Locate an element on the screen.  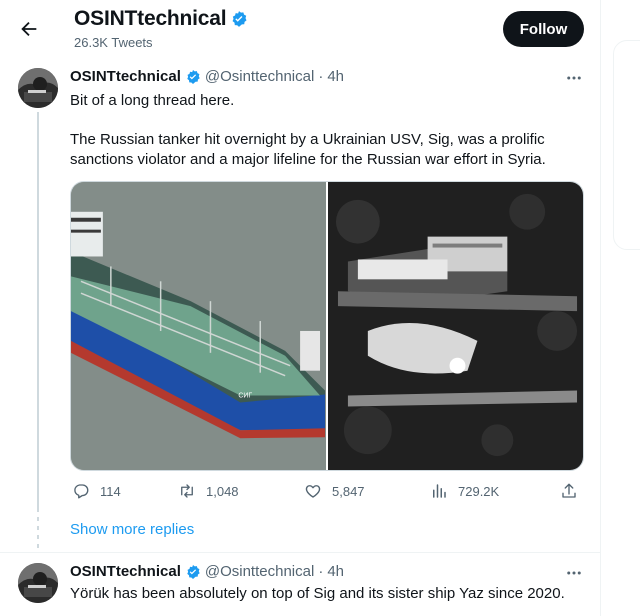
retweet-button: 1,048 is located at coordinates (208, 491).